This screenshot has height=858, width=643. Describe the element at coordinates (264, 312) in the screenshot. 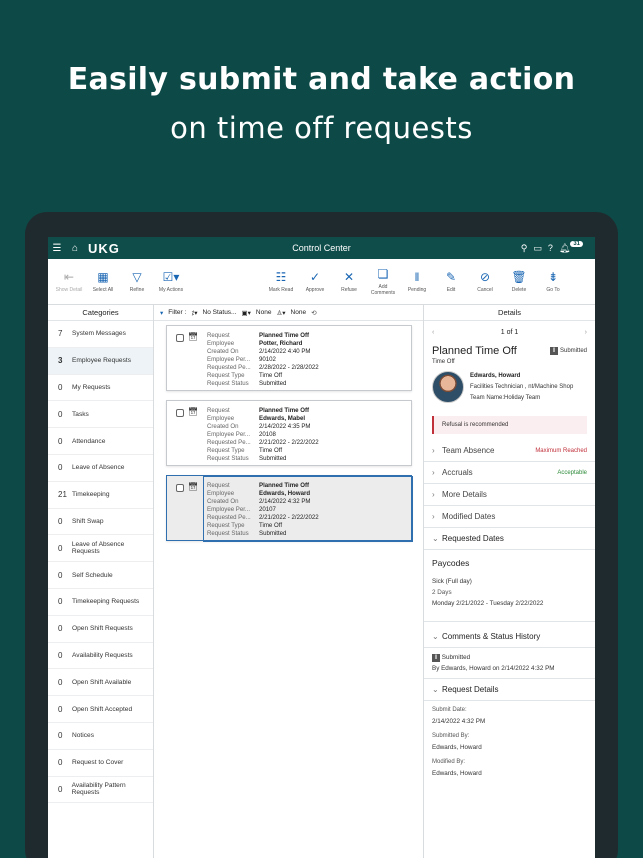

I see `date-filter: None` at that location.